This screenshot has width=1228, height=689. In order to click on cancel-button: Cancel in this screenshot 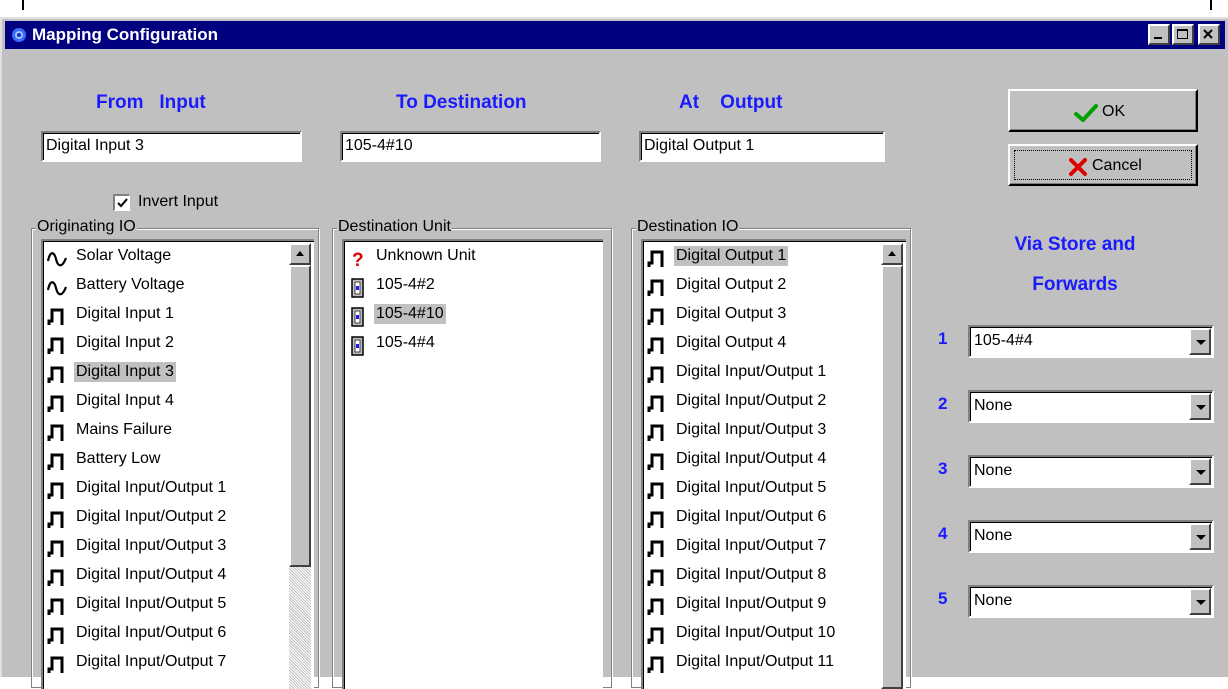, I will do `click(1103, 165)`.